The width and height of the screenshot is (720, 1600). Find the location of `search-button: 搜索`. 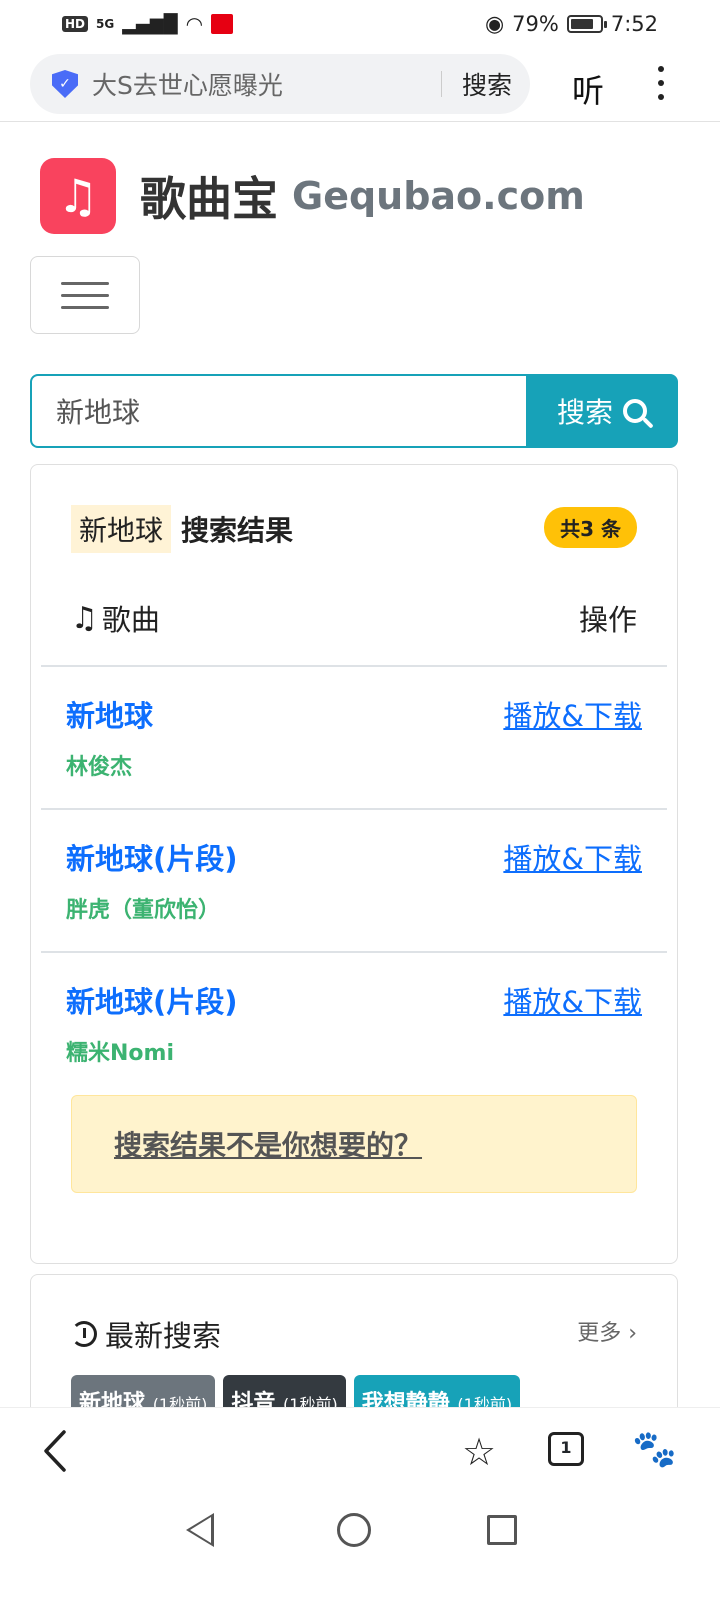

search-button: 搜索 is located at coordinates (602, 411).